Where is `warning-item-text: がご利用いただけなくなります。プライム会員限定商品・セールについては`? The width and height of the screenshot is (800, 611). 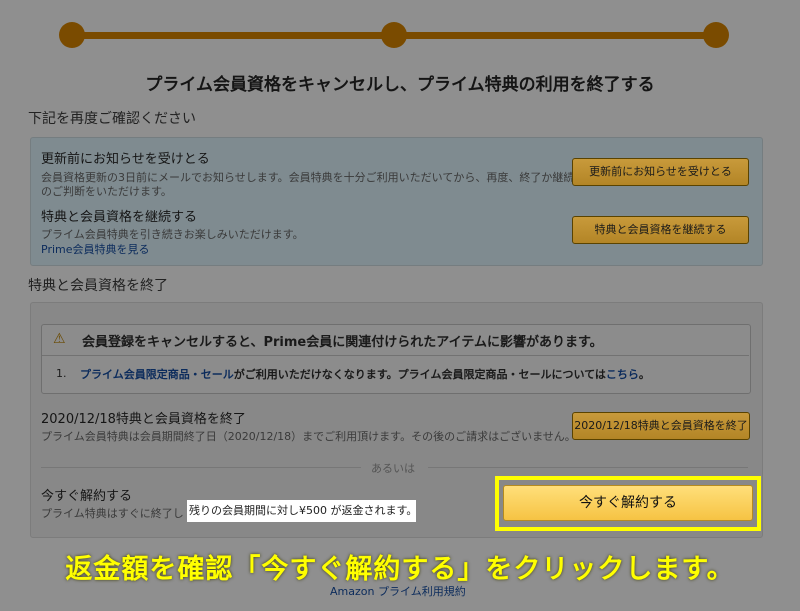 warning-item-text: がご利用いただけなくなります。プライム会員限定商品・セールについては is located at coordinates (419, 374).